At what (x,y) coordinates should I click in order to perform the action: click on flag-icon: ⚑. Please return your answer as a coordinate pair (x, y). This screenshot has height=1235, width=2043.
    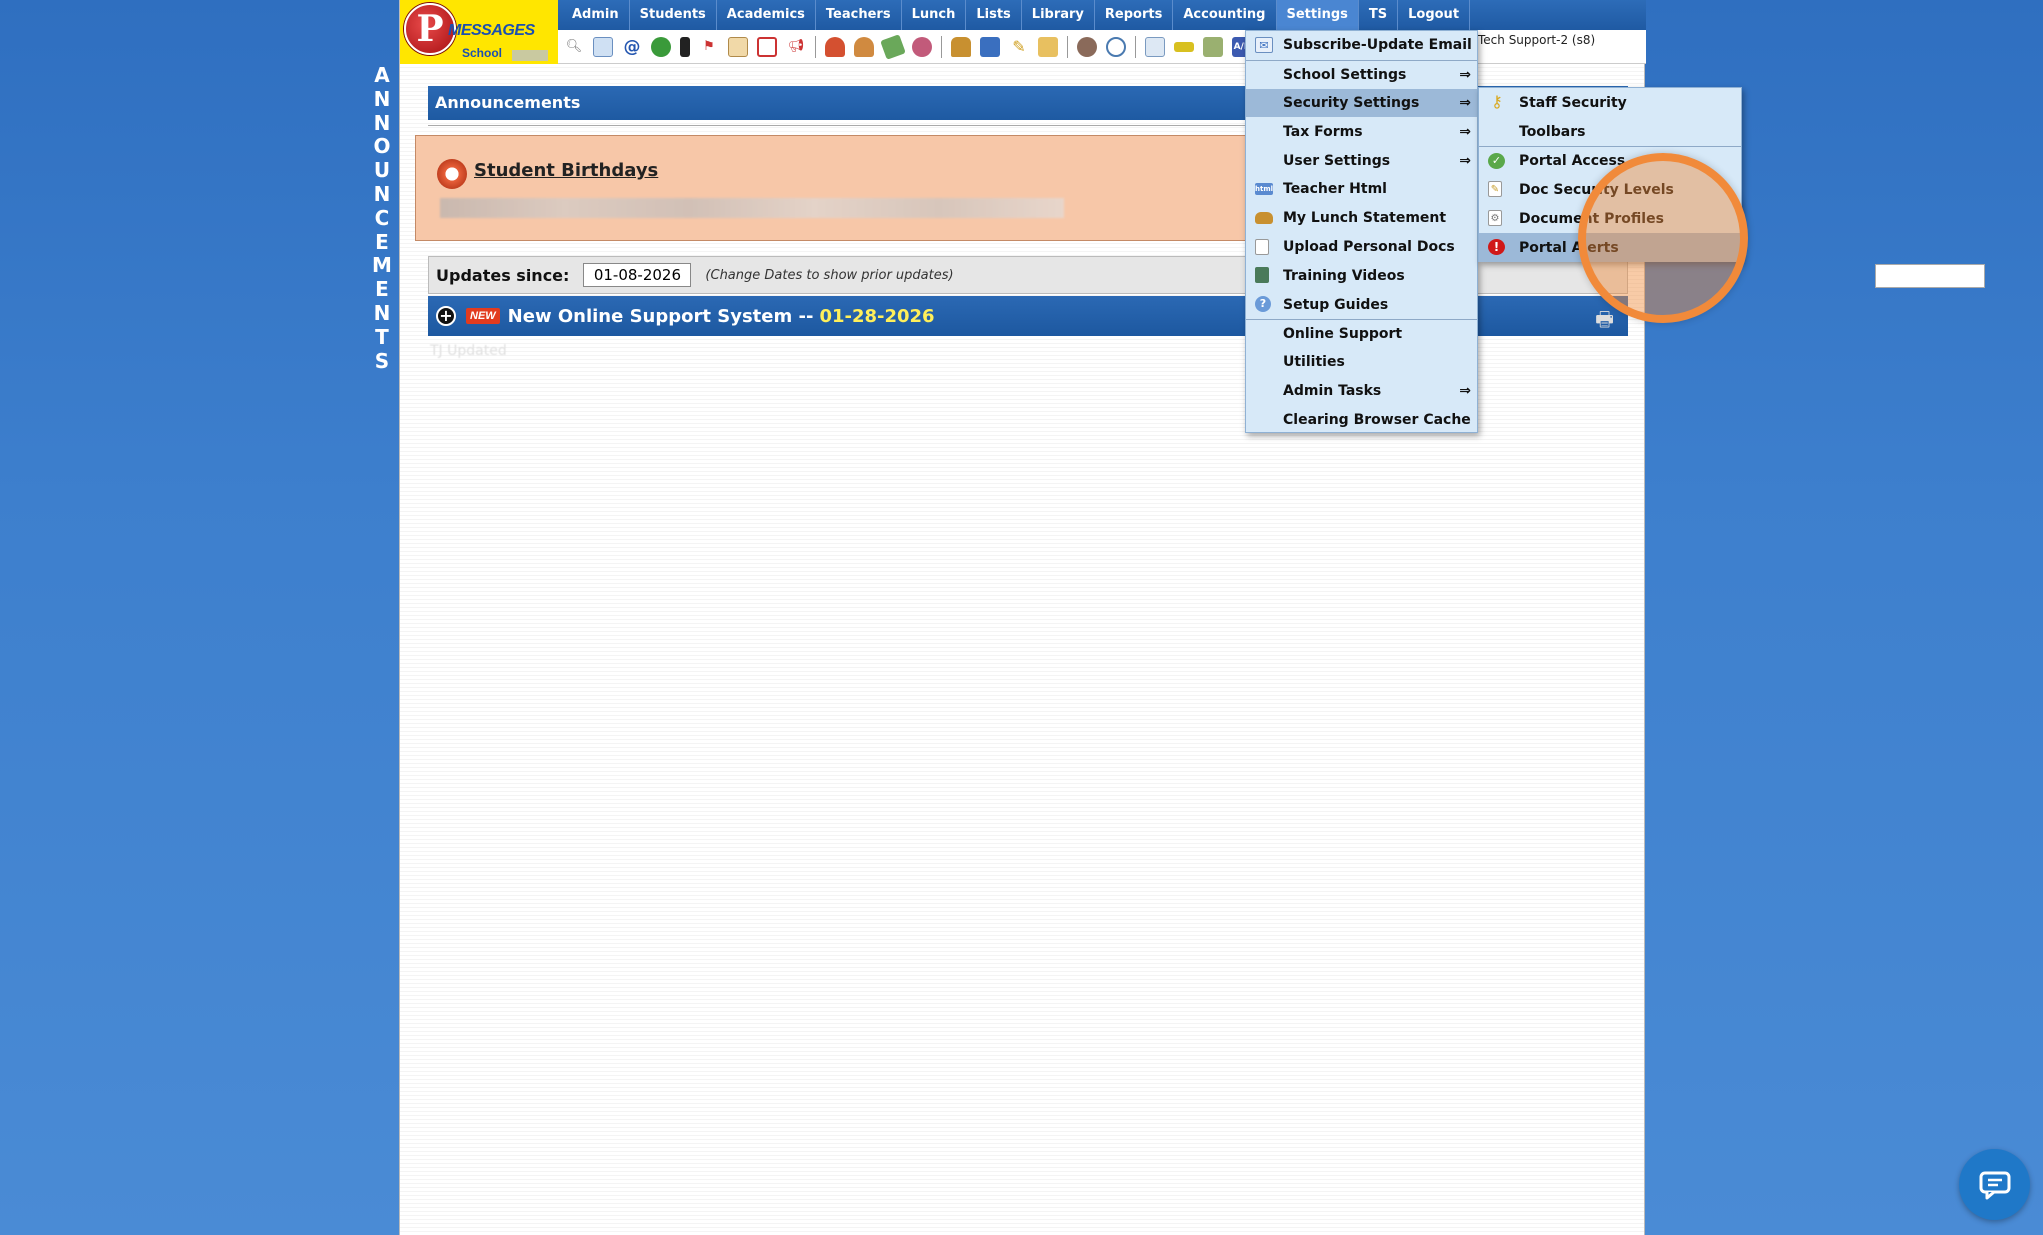
    Looking at the image, I should click on (709, 47).